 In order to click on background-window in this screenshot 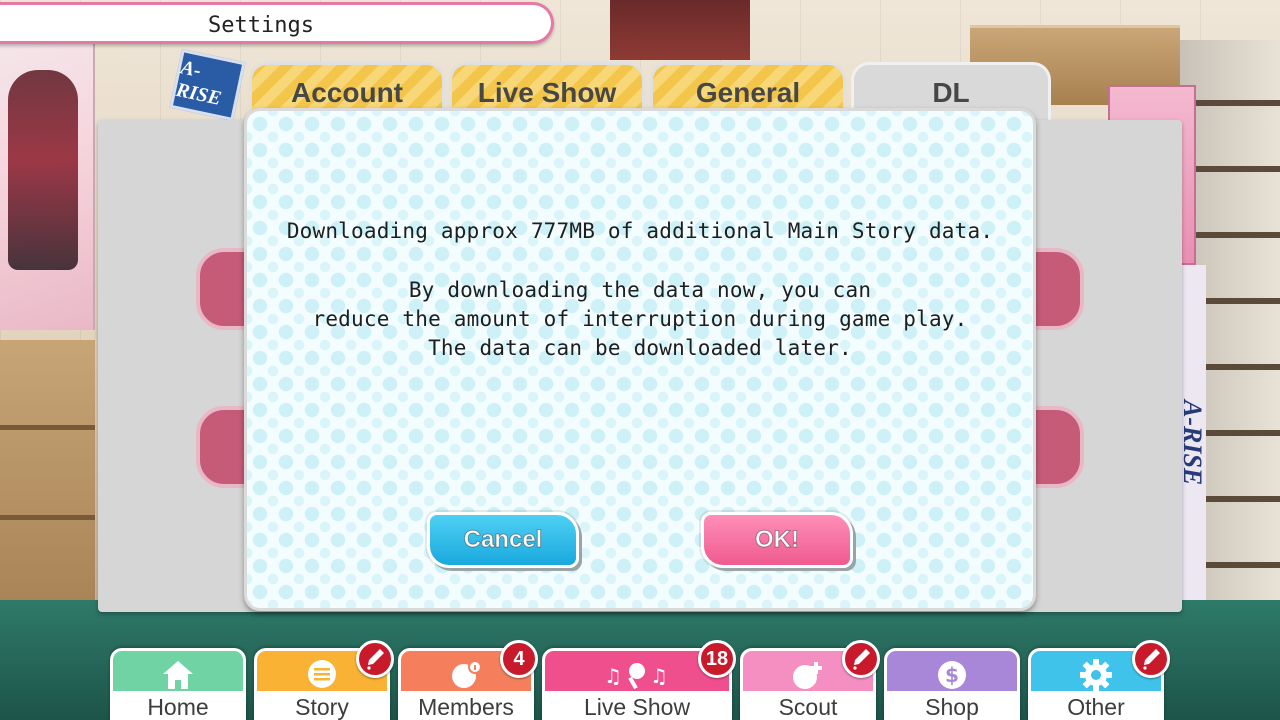, I will do `click(680, 30)`.